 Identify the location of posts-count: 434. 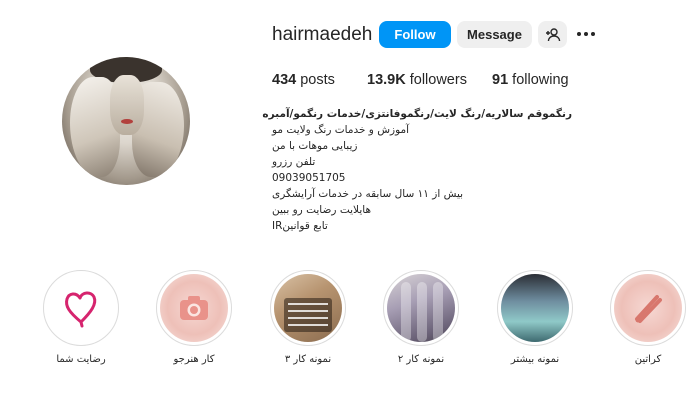
(284, 80).